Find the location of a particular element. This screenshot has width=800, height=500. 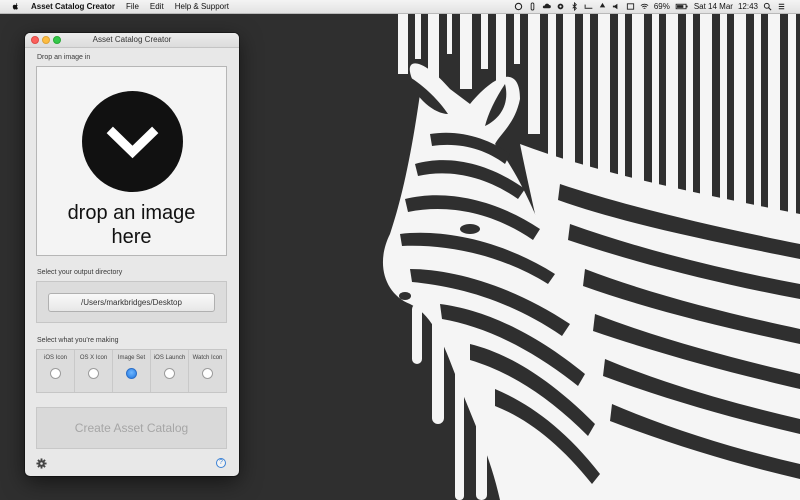

create-asset-catalog-button: Create Asset Catalog is located at coordinates (131, 428).